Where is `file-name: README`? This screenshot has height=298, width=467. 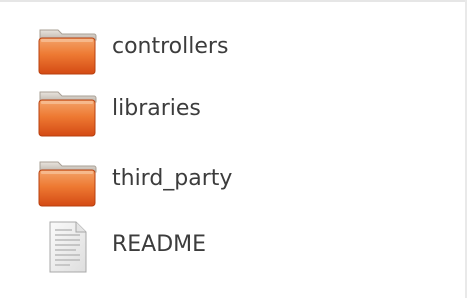 file-name: README is located at coordinates (159, 244).